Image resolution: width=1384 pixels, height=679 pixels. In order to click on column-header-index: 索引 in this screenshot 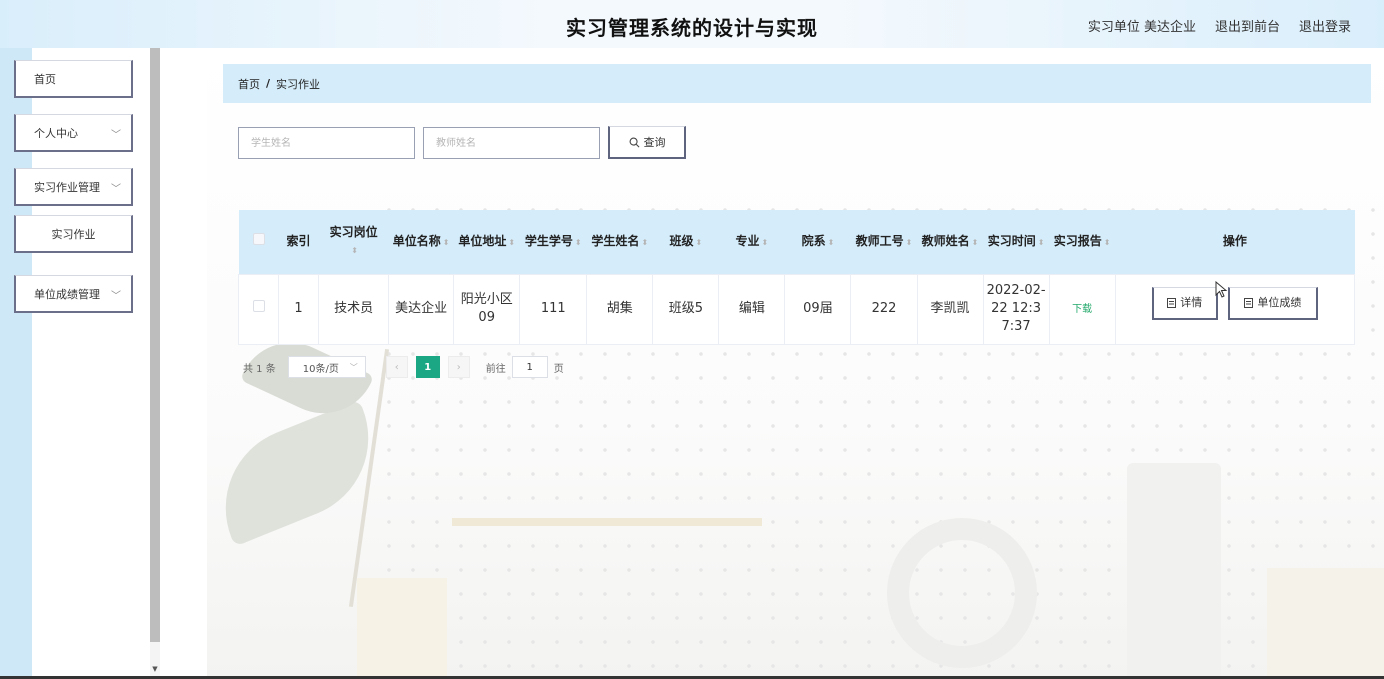, I will do `click(298, 241)`.